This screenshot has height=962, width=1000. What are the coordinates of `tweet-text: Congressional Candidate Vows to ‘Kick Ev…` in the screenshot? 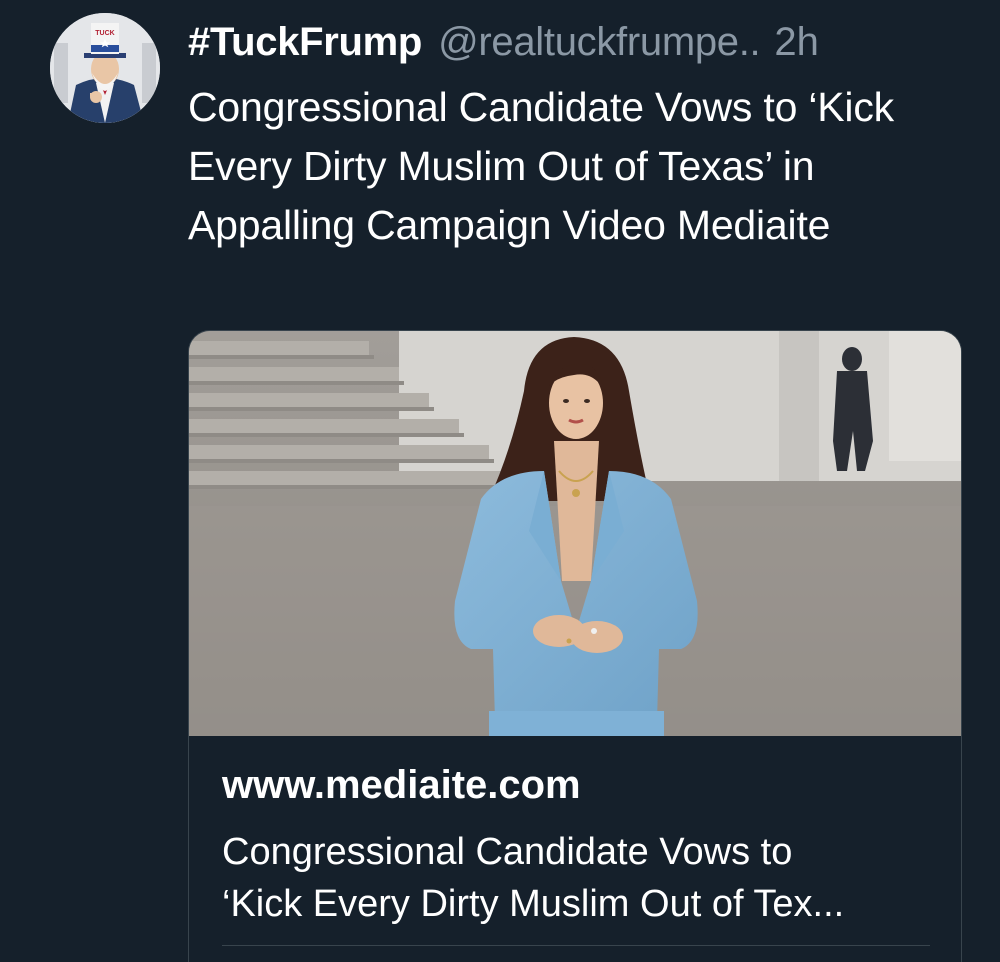 It's located at (541, 166).